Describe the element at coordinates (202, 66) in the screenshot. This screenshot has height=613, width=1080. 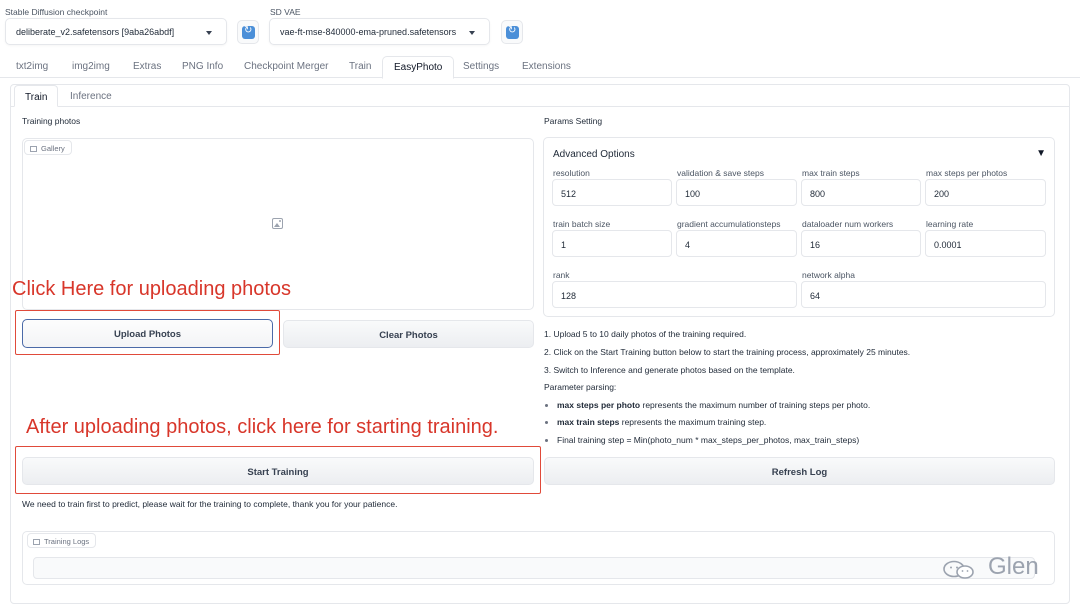
I see `tab-png-info: PNG Info` at that location.